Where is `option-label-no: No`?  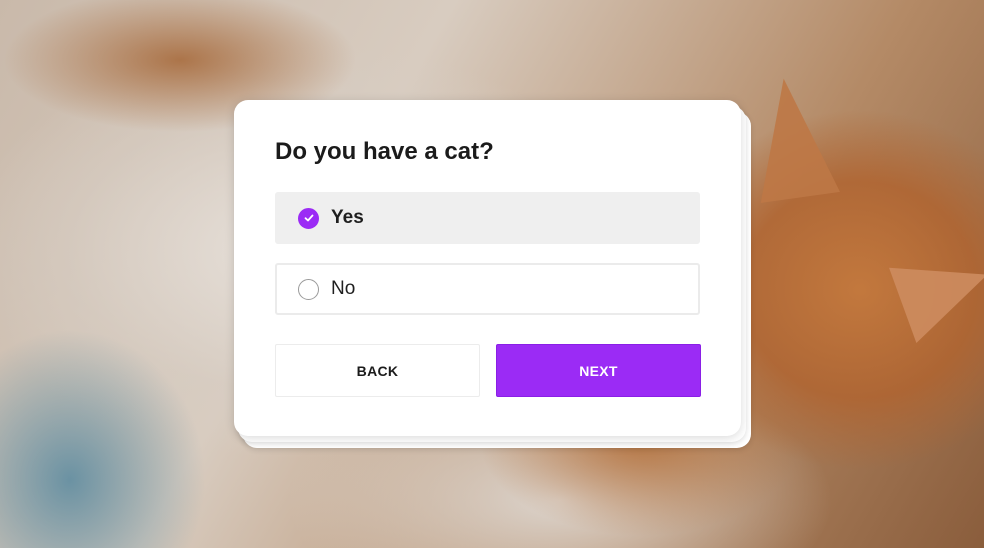
option-label-no: No is located at coordinates (343, 288).